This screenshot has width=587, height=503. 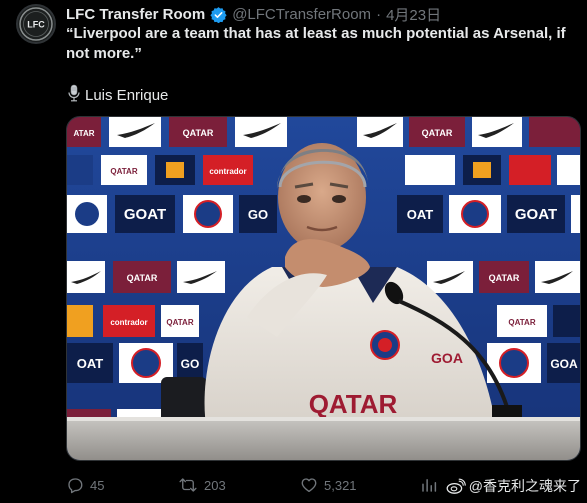 I want to click on speaker-name: Luis Enrique, so click(x=127, y=95).